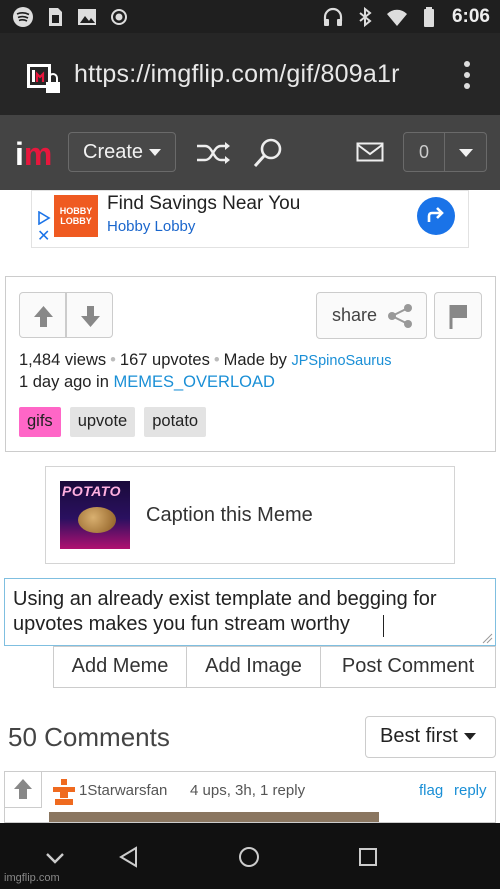 This screenshot has width=500, height=889. What do you see at coordinates (43, 237) in the screenshot?
I see `ad-close-icon: ✕` at bounding box center [43, 237].